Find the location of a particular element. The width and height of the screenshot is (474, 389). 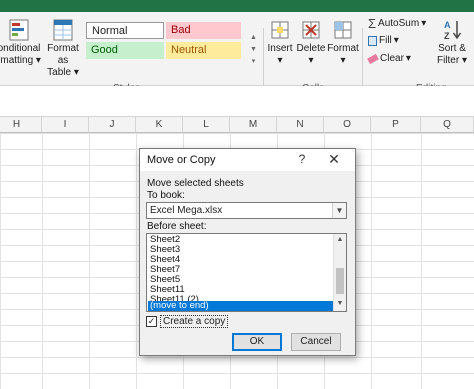

column-header-k: K is located at coordinates (159, 125).